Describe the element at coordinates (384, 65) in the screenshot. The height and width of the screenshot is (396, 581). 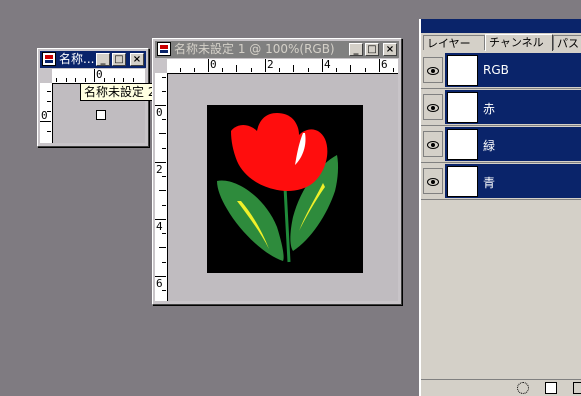
I see `ruler-h-label-6: 6` at that location.